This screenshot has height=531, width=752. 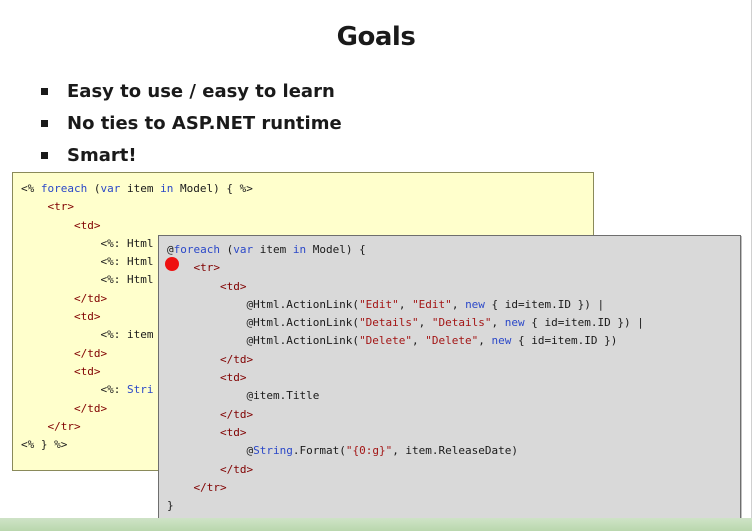 What do you see at coordinates (170, 506) in the screenshot?
I see `code-token: }` at bounding box center [170, 506].